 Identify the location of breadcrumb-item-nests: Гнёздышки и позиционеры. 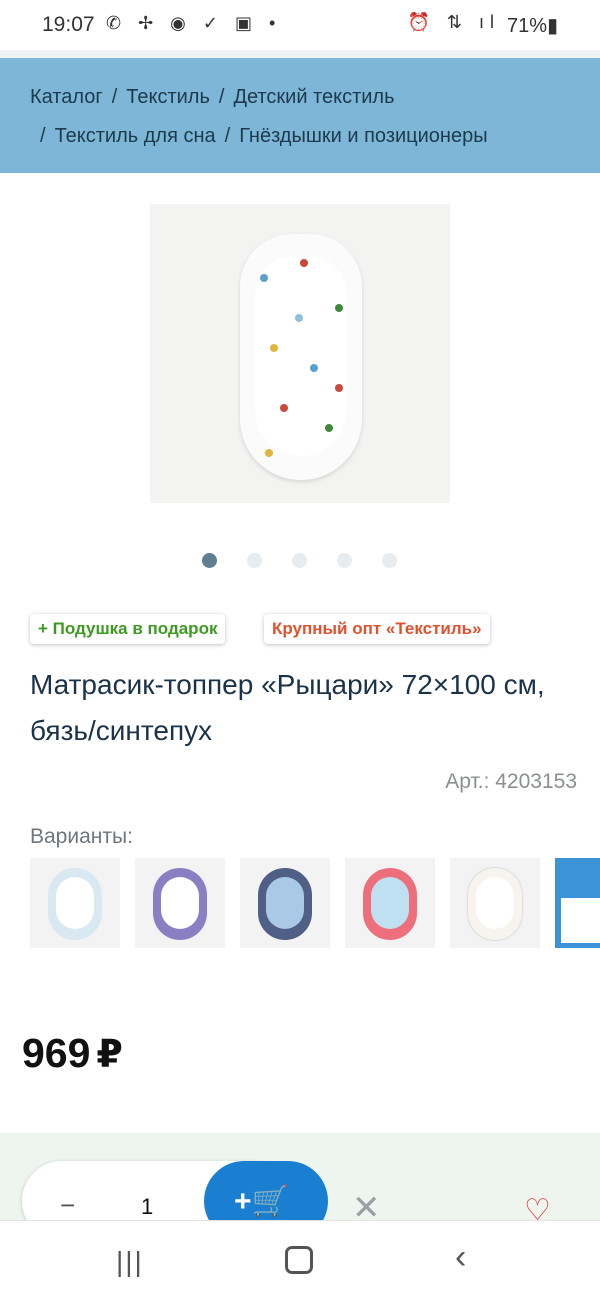
(363, 136).